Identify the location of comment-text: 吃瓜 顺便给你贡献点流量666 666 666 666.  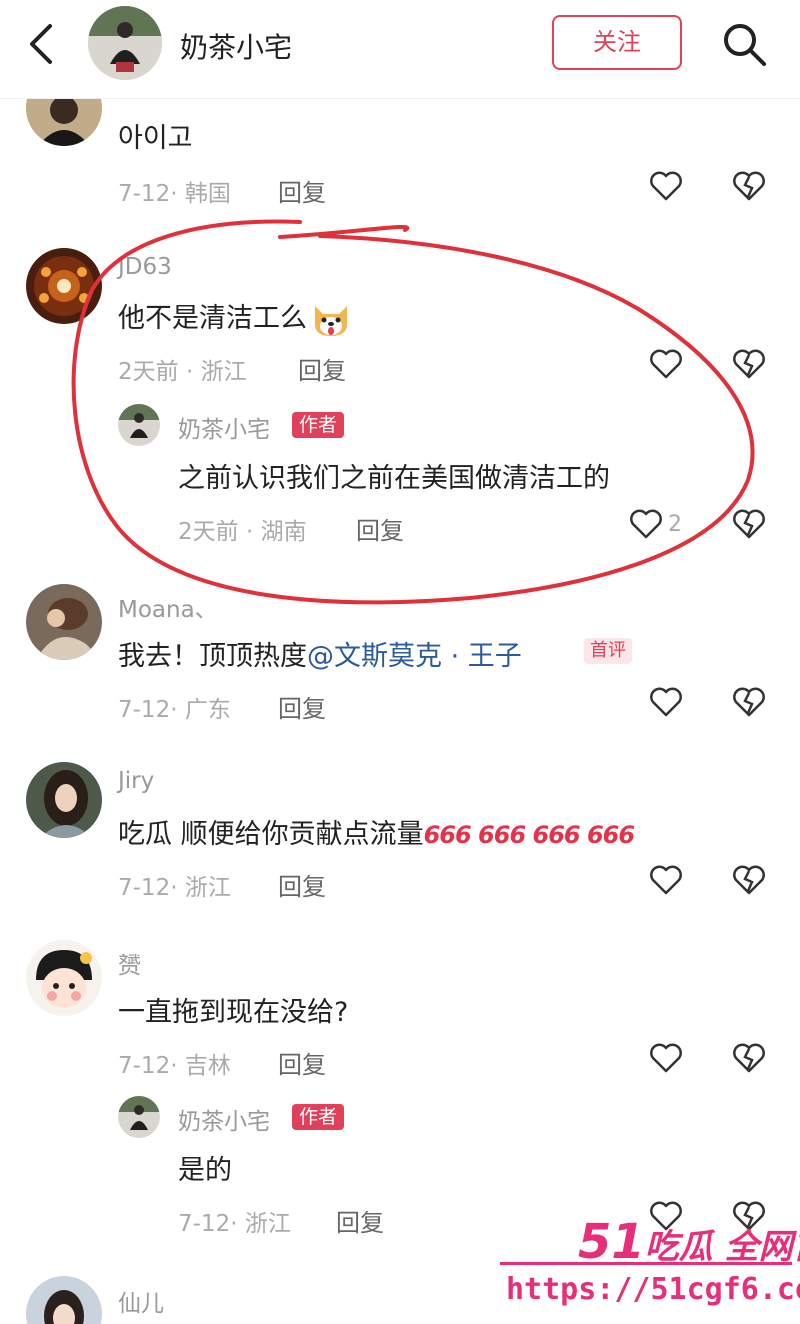
(376, 834).